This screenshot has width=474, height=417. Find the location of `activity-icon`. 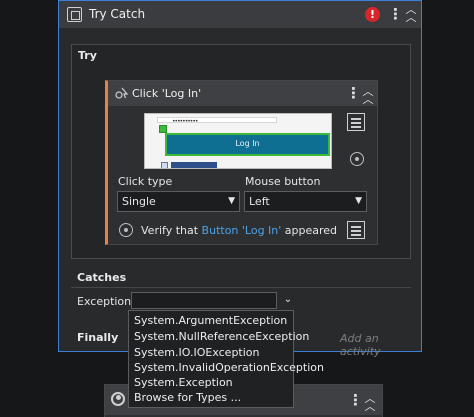

activity-icon is located at coordinates (118, 399).